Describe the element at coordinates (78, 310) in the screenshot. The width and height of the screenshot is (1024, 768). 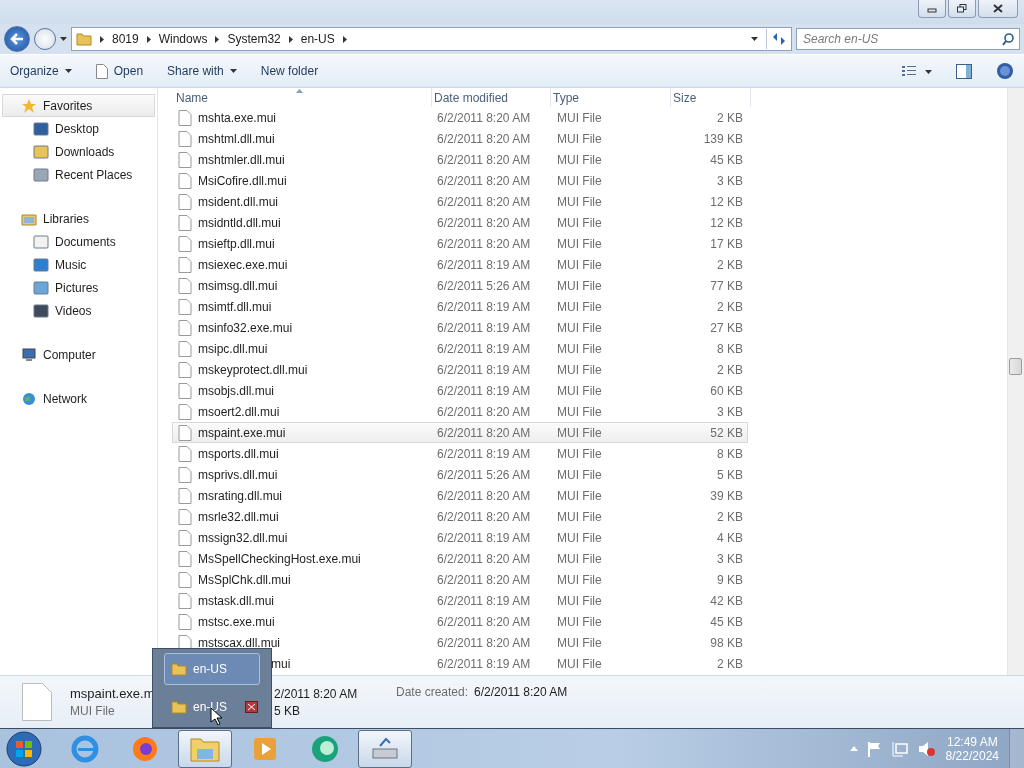
I see `nav-item: Videos` at that location.